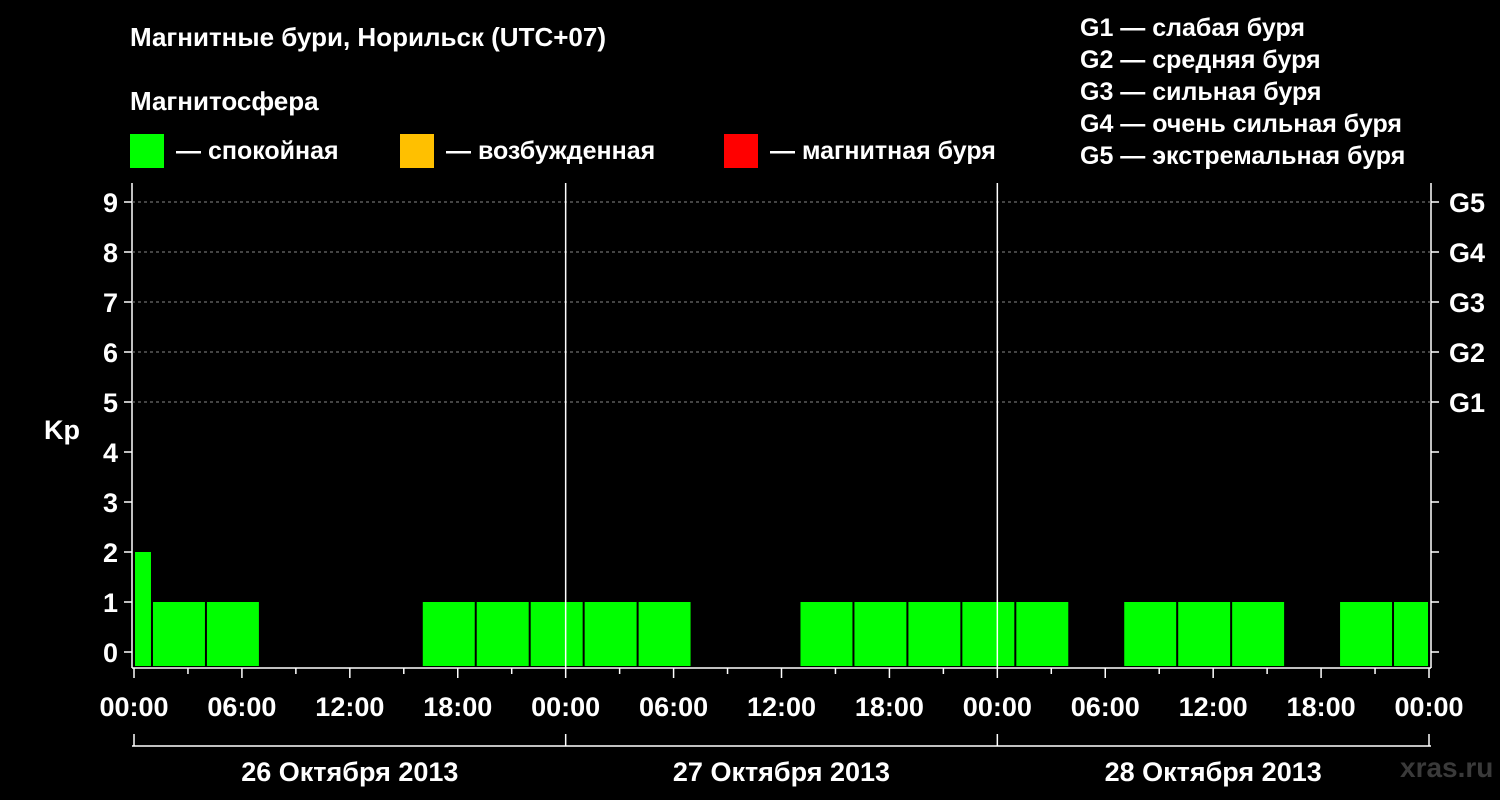  Describe the element at coordinates (110, 603) in the screenshot. I see `y-tick-label: 1` at that location.